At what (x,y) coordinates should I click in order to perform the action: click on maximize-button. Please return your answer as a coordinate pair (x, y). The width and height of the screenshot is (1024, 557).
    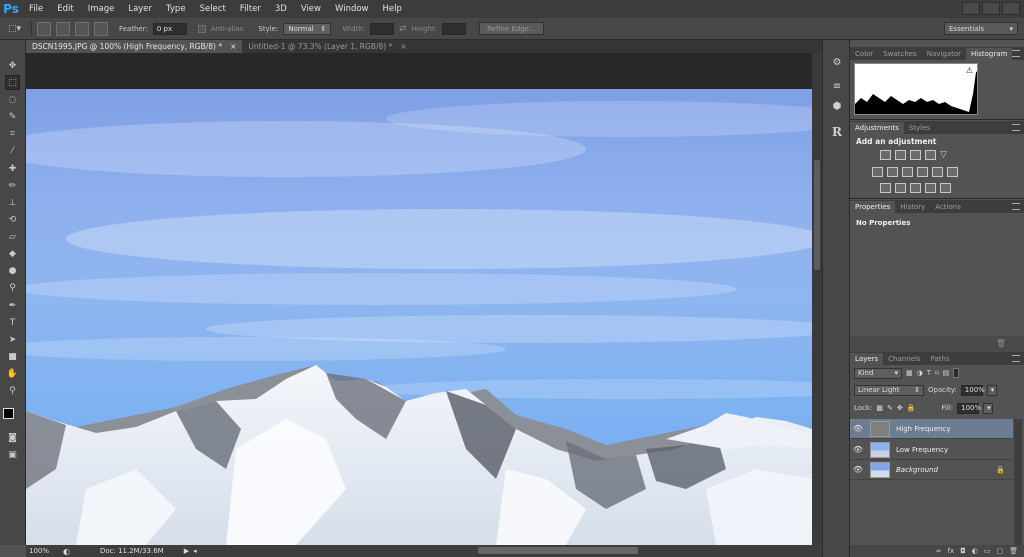
    Looking at the image, I should click on (991, 8).